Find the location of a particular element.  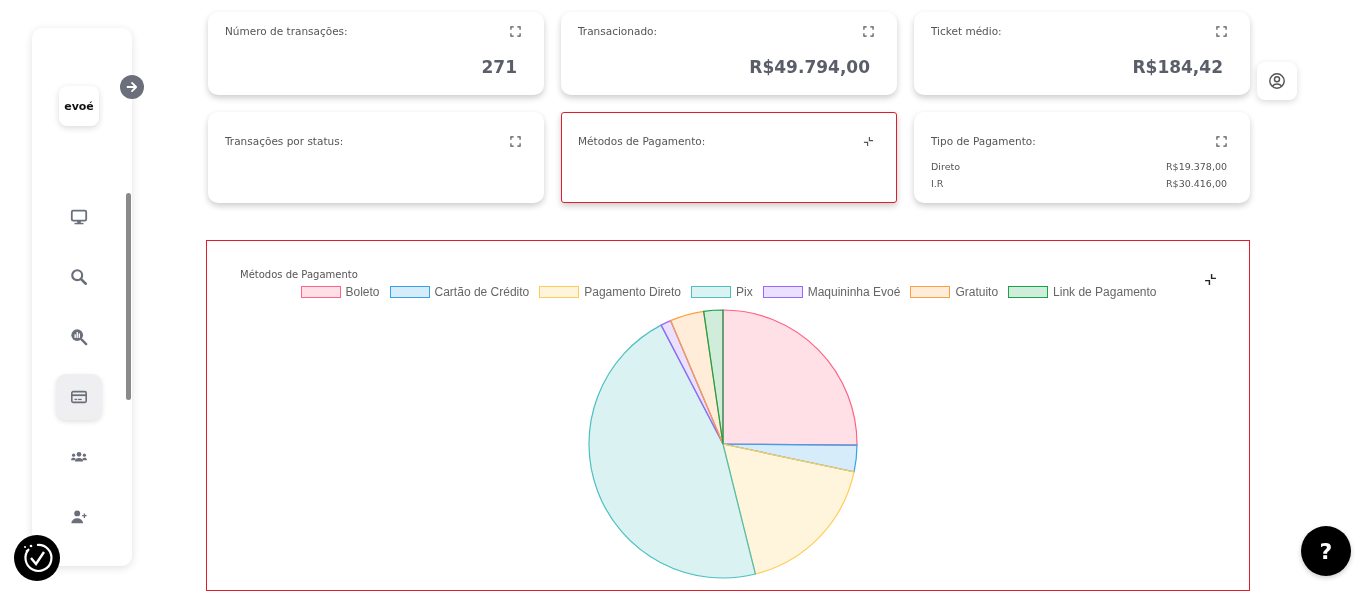

add-user-icon is located at coordinates (79, 517).